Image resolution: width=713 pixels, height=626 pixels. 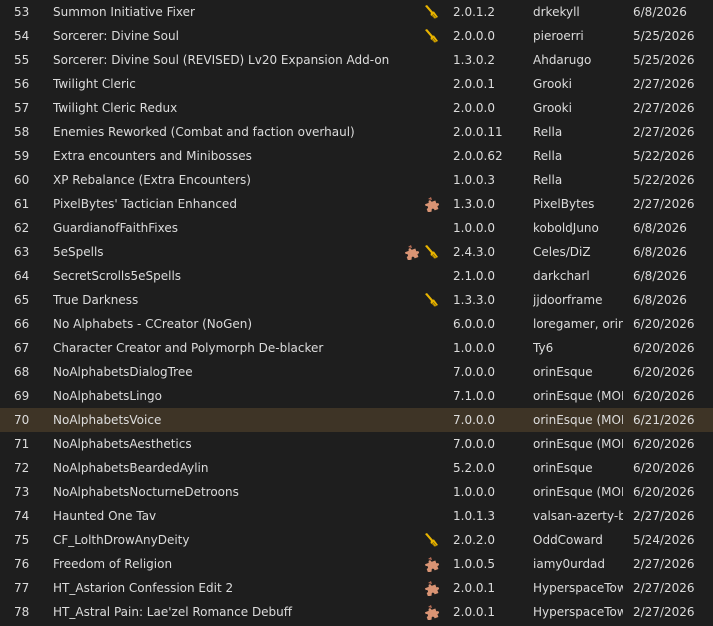 What do you see at coordinates (22, 444) in the screenshot?
I see `row-index: 71` at bounding box center [22, 444].